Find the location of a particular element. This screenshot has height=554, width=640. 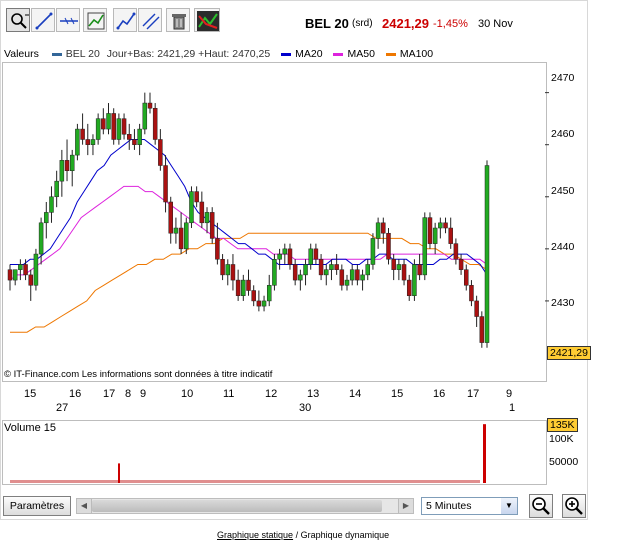

y-tick-2470: 2470 is located at coordinates (563, 78).